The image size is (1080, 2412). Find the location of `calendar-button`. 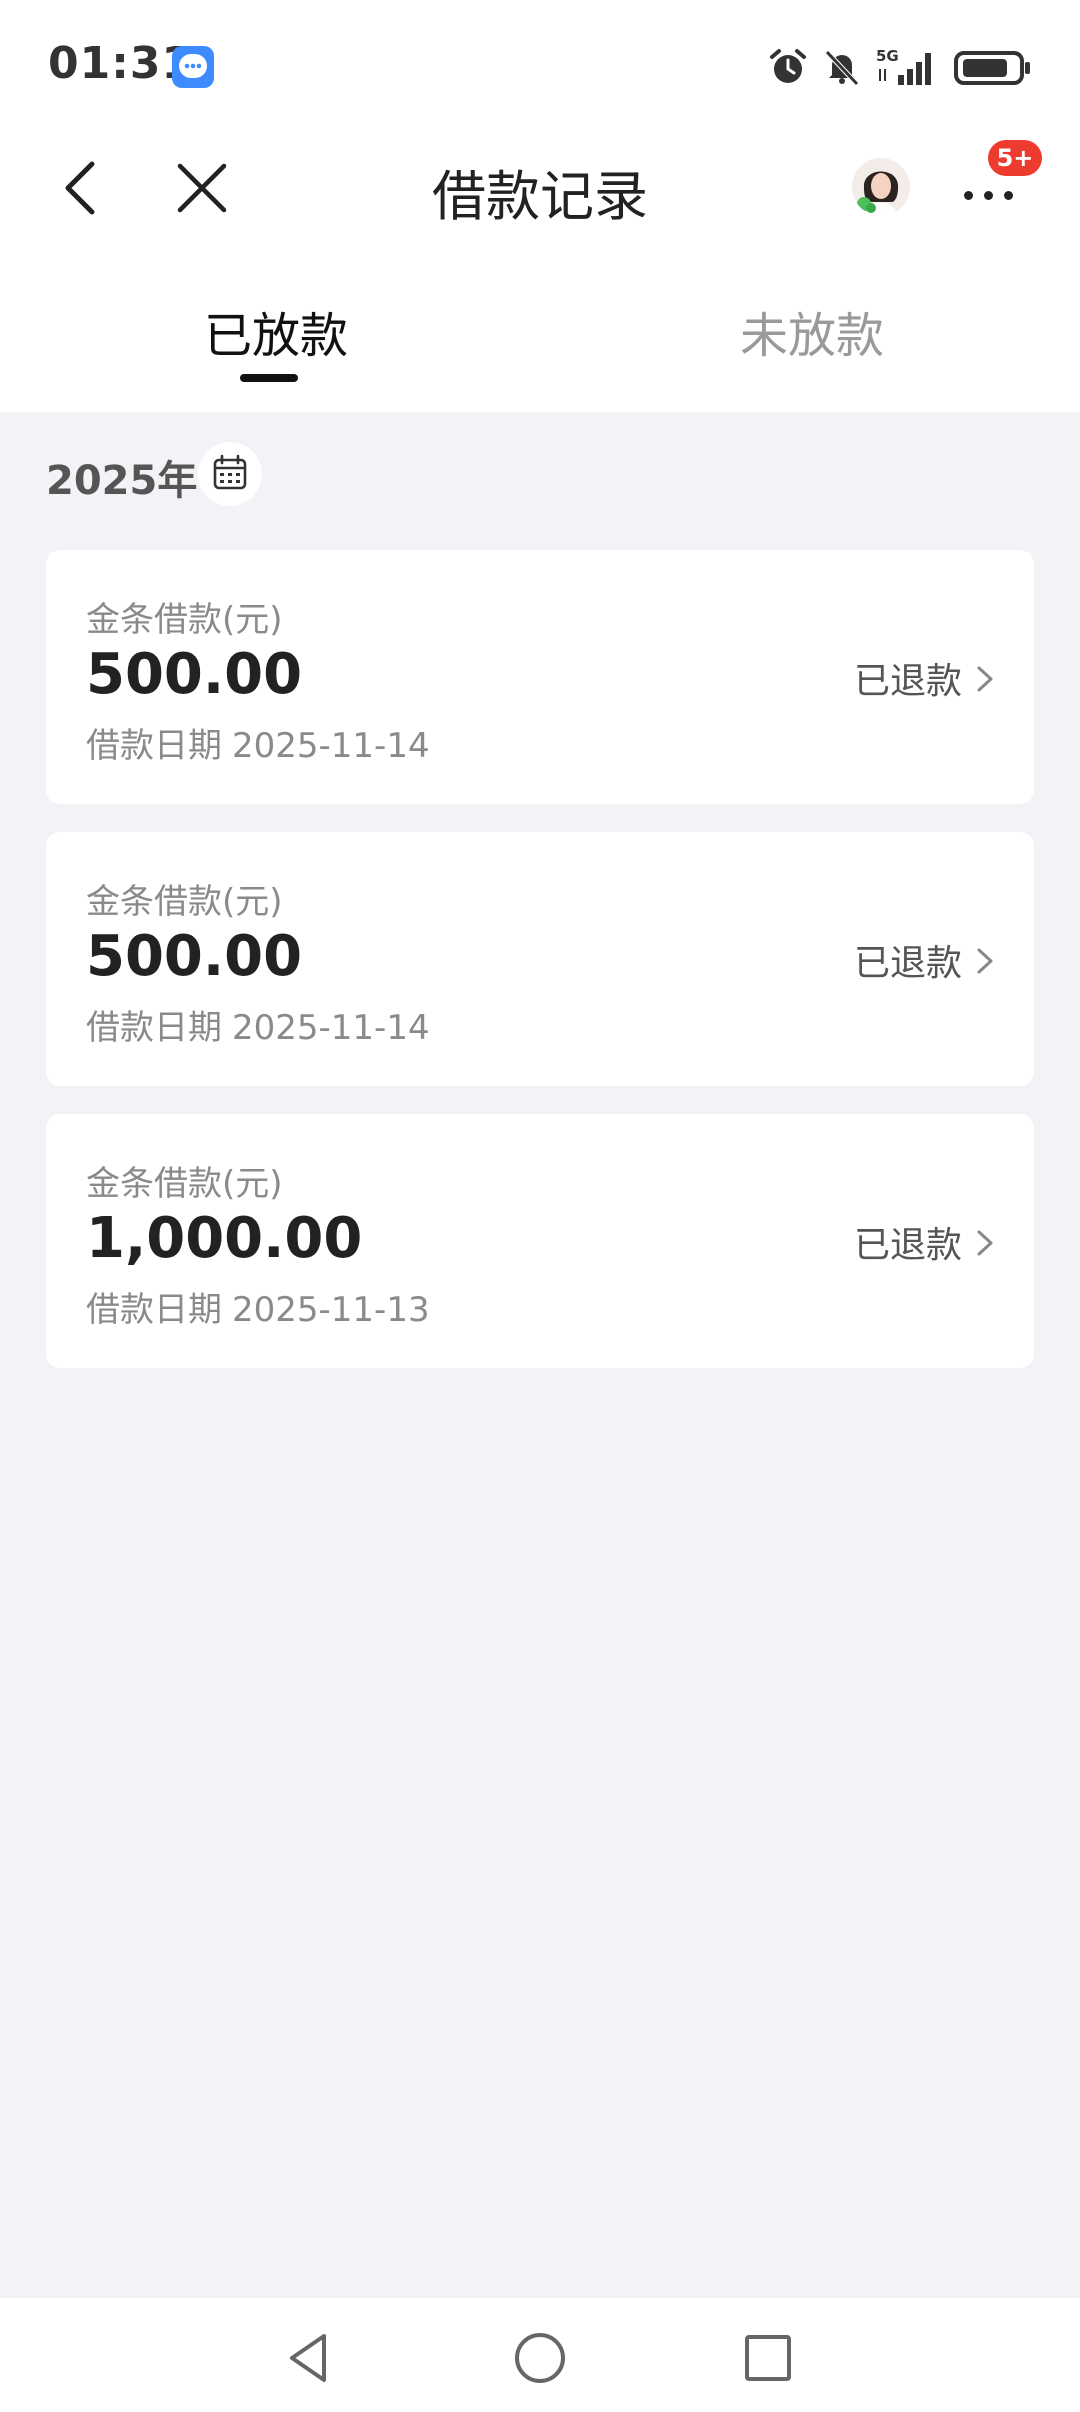

calendar-button is located at coordinates (230, 474).